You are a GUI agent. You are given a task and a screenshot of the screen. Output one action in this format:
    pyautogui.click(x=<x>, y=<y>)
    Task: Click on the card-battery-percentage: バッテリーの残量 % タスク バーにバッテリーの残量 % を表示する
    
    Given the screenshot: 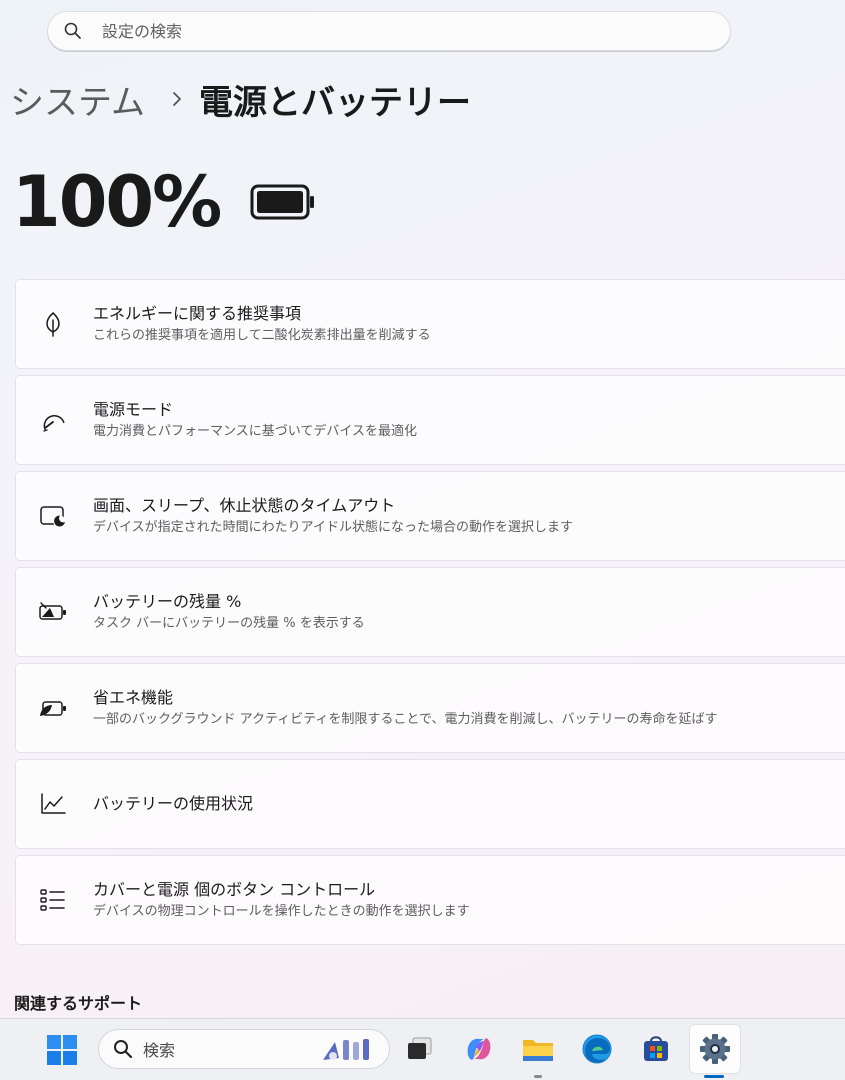 What is the action you would take?
    pyautogui.click(x=430, y=612)
    